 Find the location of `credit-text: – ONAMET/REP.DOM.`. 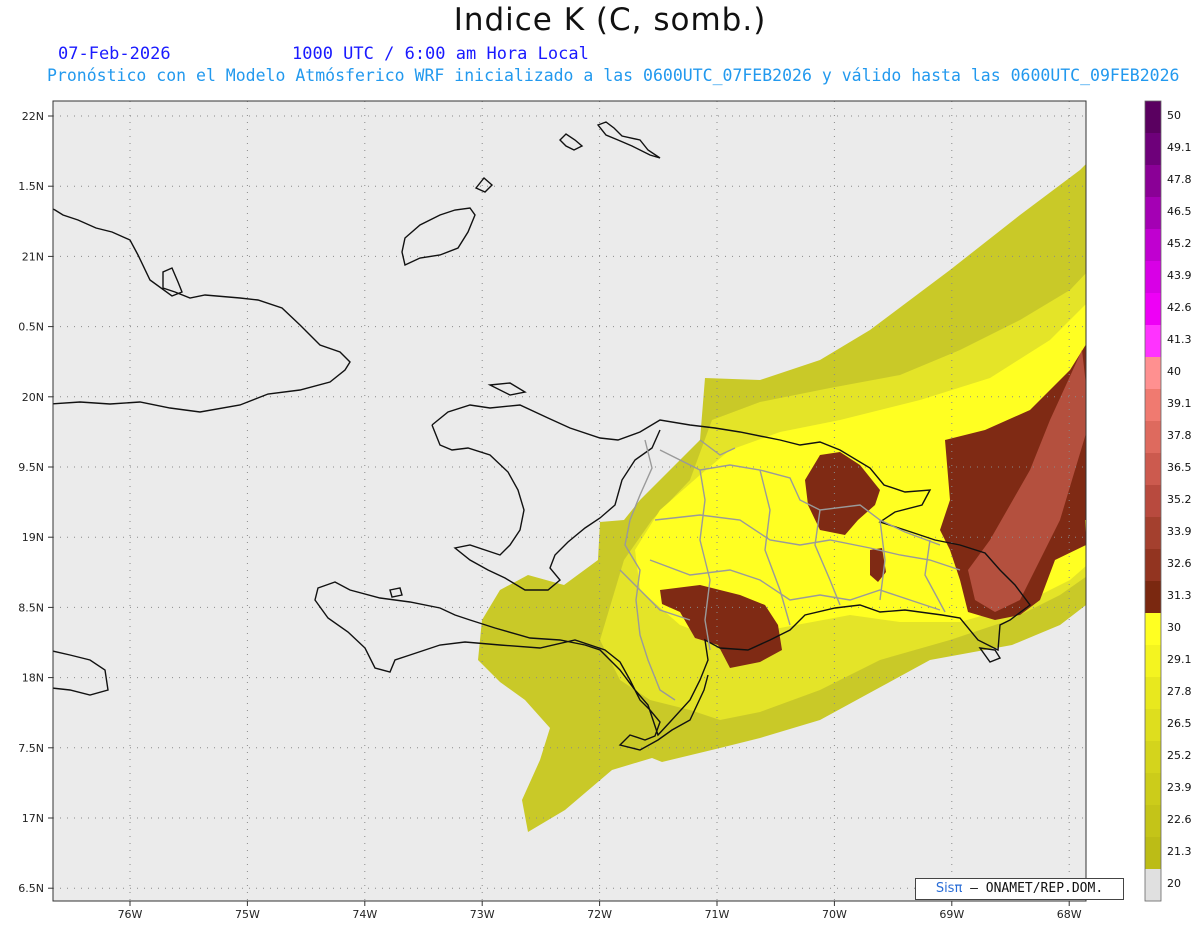

credit-text: – ONAMET/REP.DOM. is located at coordinates (1033, 888).